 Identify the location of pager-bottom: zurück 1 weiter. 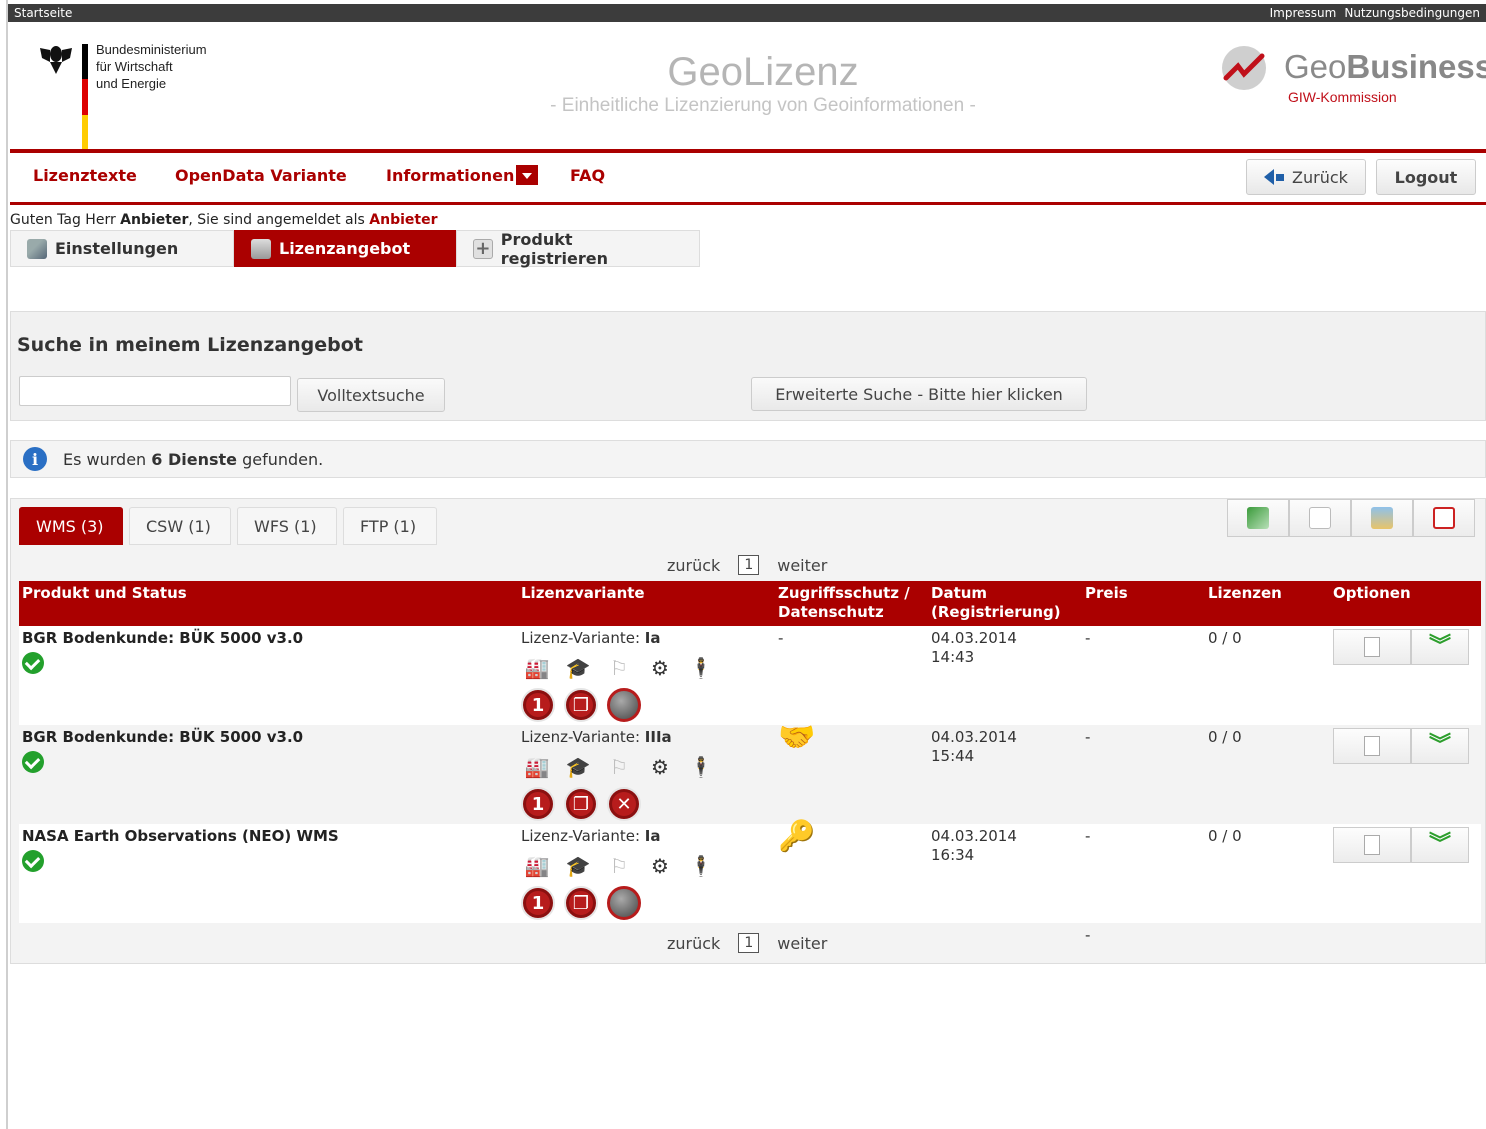
(747, 943).